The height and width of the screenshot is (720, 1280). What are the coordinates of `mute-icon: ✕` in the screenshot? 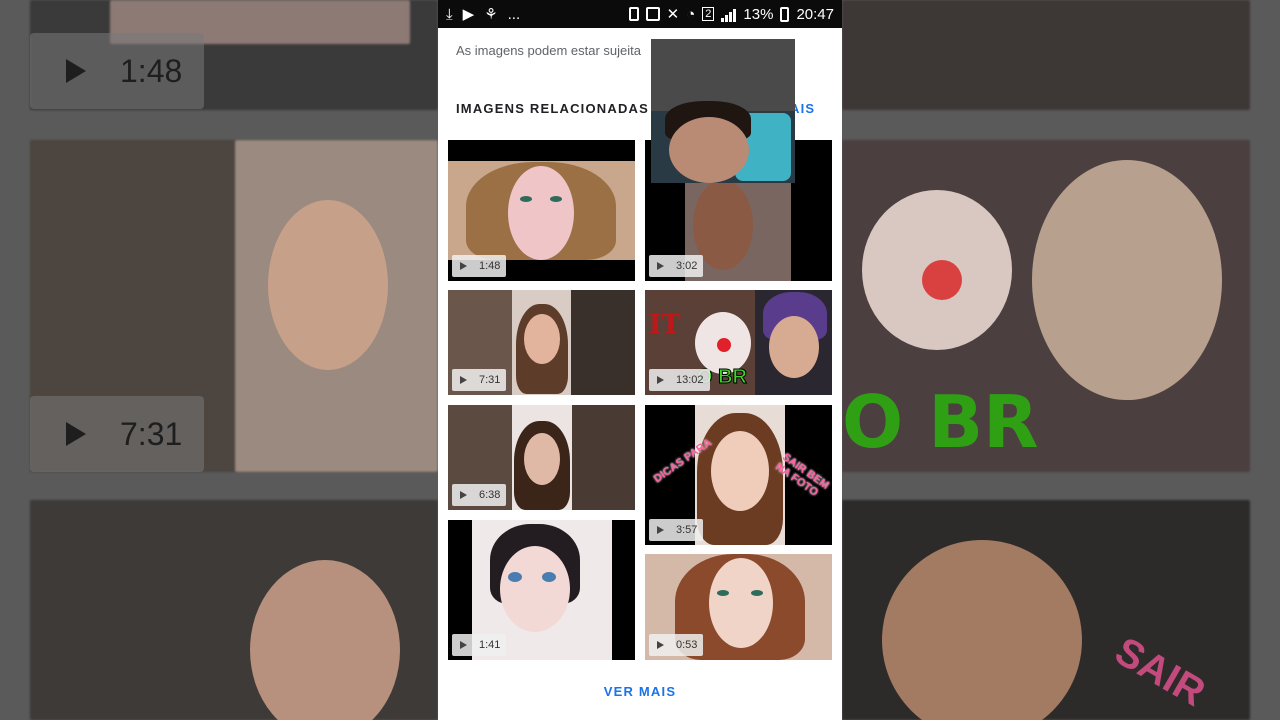 It's located at (673, 14).